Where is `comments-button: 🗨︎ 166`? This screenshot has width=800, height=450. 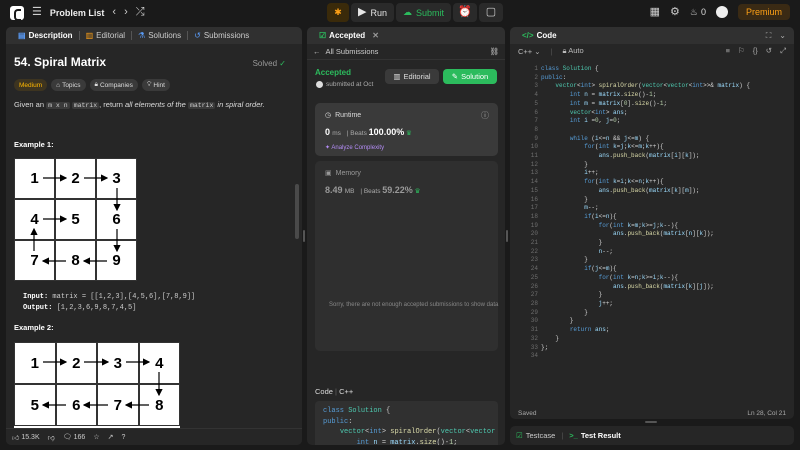
comments-button: 🗨︎ 166 is located at coordinates (74, 437).